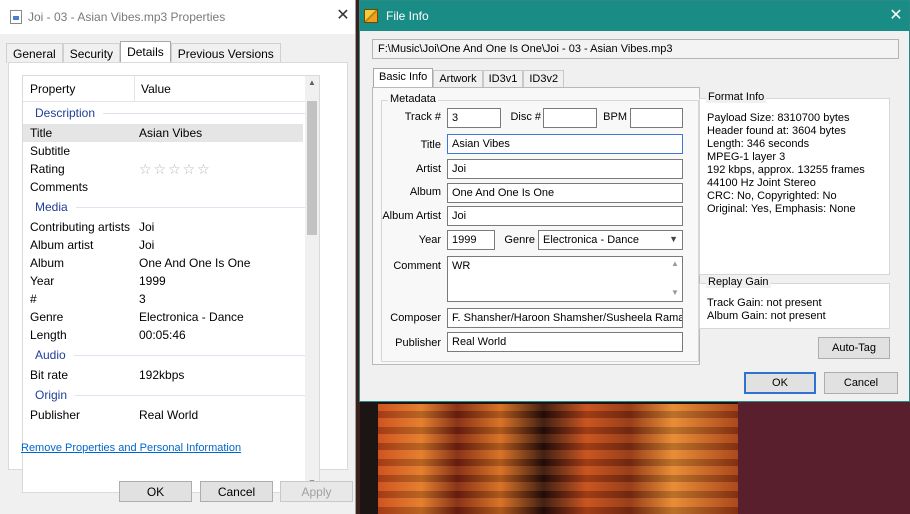 This screenshot has height=514, width=910. What do you see at coordinates (675, 292) in the screenshot?
I see `scroll-down-icon: ▼` at bounding box center [675, 292].